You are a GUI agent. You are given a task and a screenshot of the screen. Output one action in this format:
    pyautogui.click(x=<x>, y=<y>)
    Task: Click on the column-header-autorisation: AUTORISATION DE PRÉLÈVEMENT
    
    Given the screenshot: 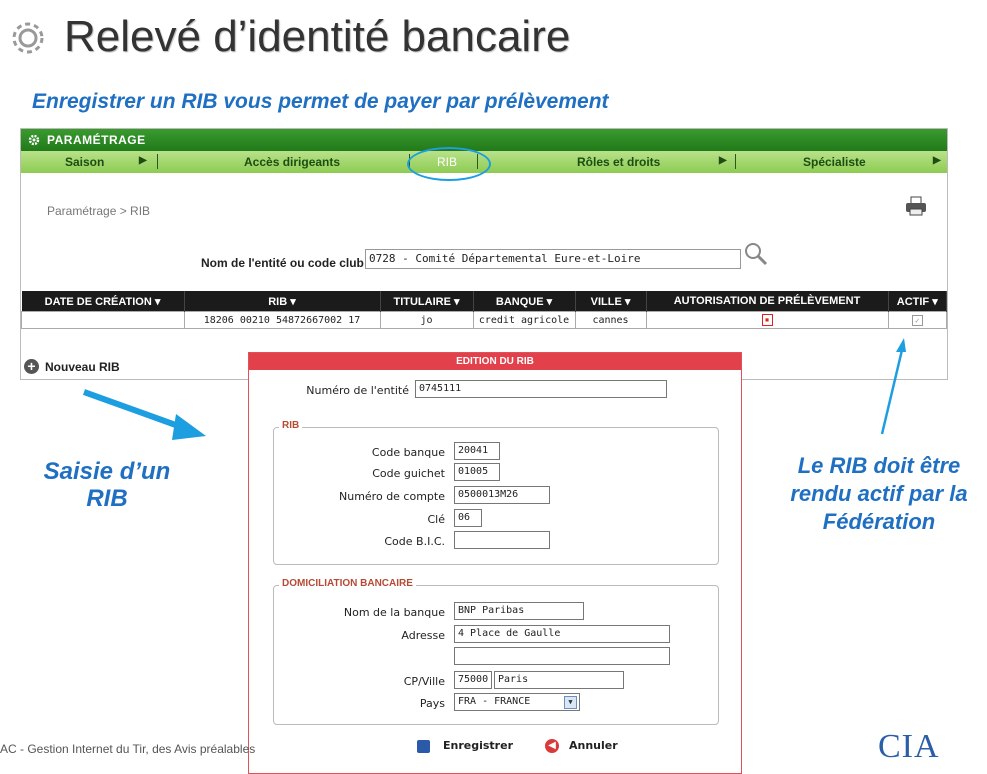 What is the action you would take?
    pyautogui.click(x=767, y=301)
    